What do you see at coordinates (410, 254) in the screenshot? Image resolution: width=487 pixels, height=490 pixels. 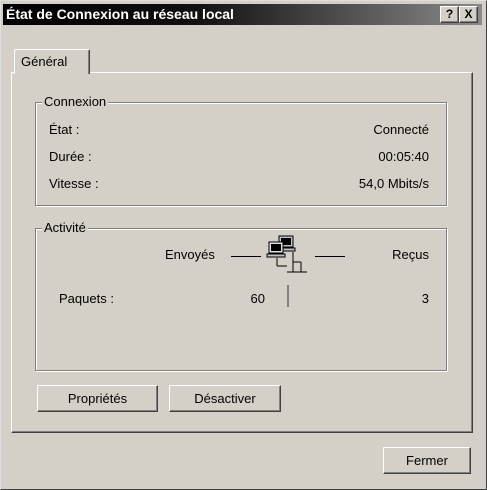 I see `received-label: Reçus` at bounding box center [410, 254].